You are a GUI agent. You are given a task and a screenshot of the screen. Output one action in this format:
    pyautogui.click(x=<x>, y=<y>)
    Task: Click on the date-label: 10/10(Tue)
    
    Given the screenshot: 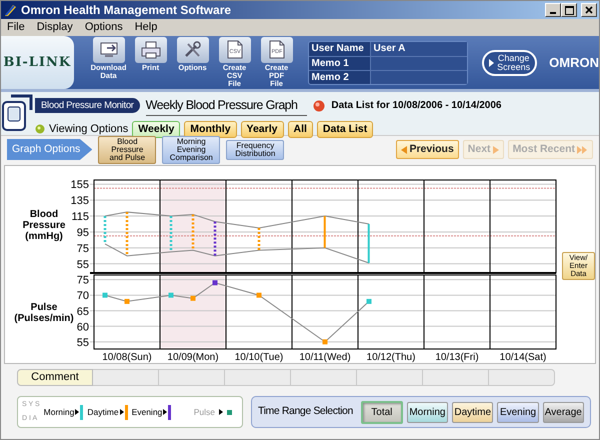 What is the action you would take?
    pyautogui.click(x=259, y=357)
    